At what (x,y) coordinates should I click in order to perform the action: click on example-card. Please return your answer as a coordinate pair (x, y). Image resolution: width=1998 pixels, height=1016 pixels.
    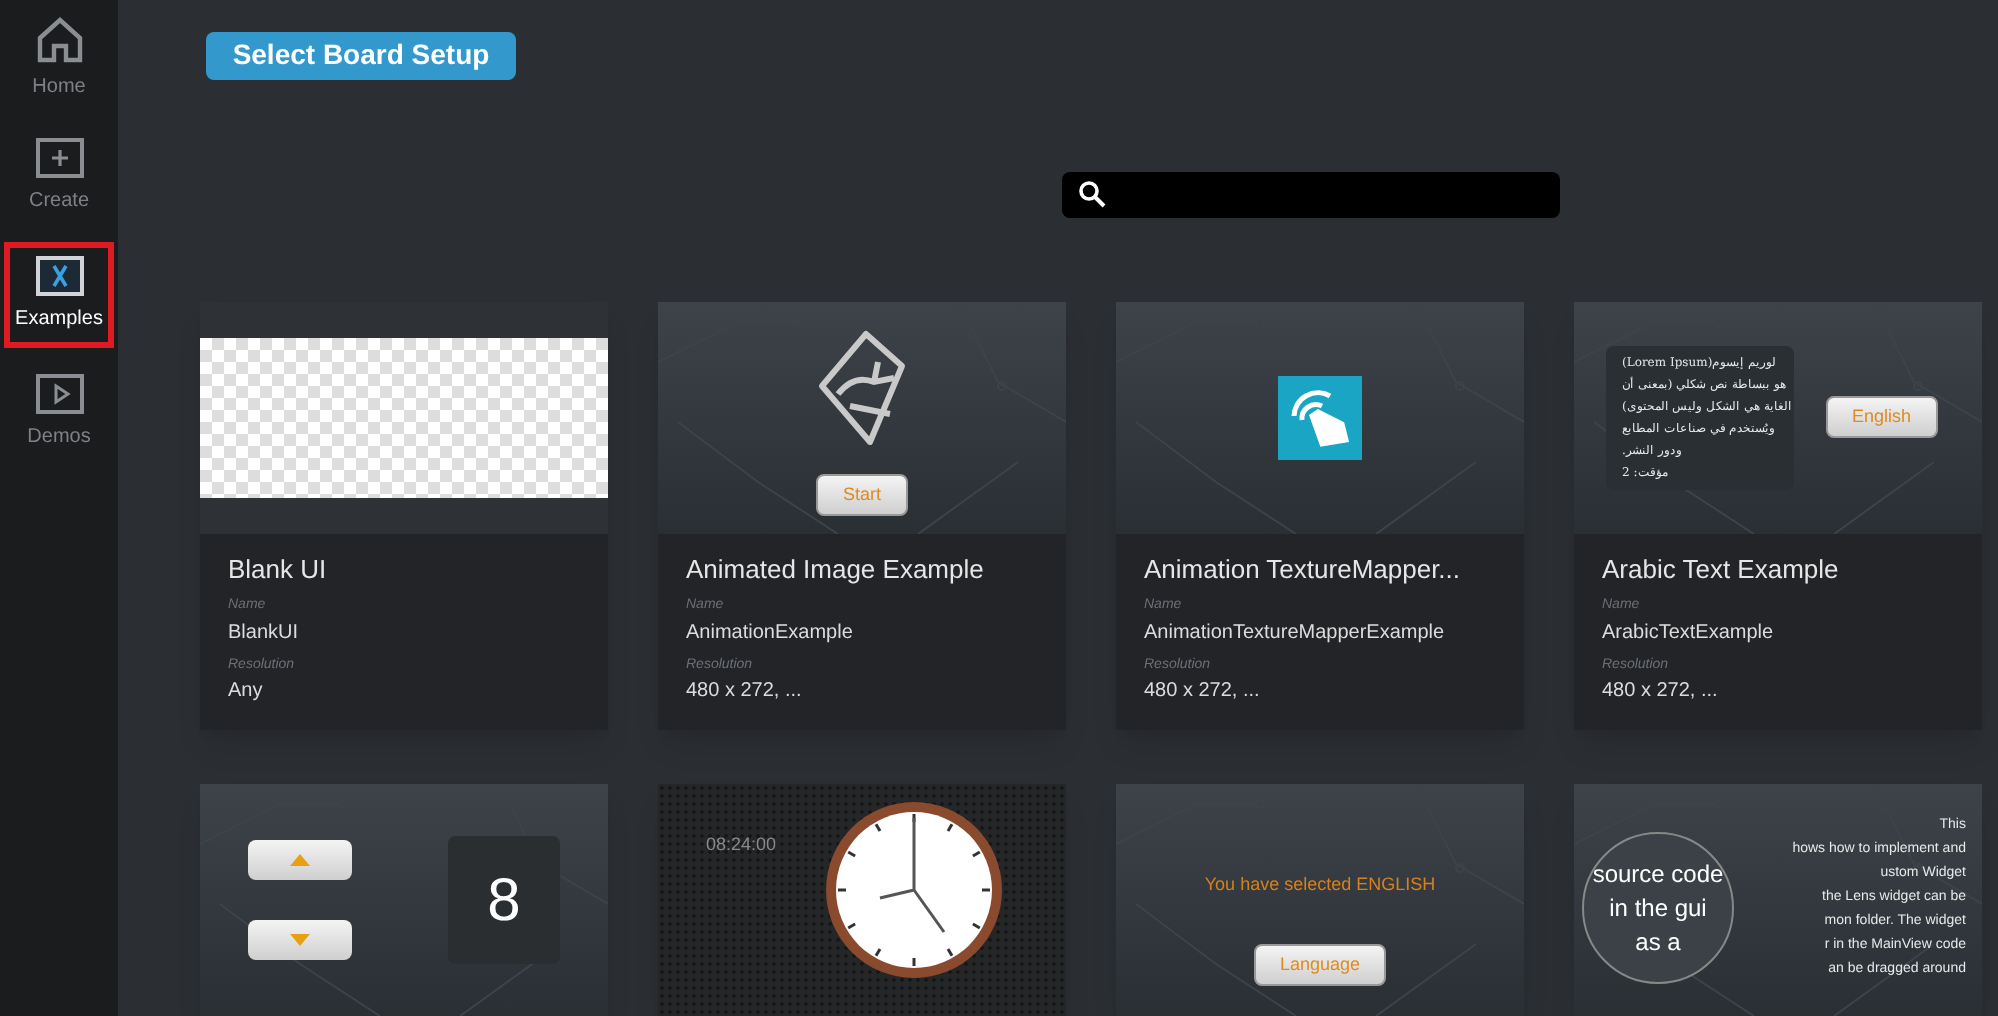
    Looking at the image, I should click on (1778, 515).